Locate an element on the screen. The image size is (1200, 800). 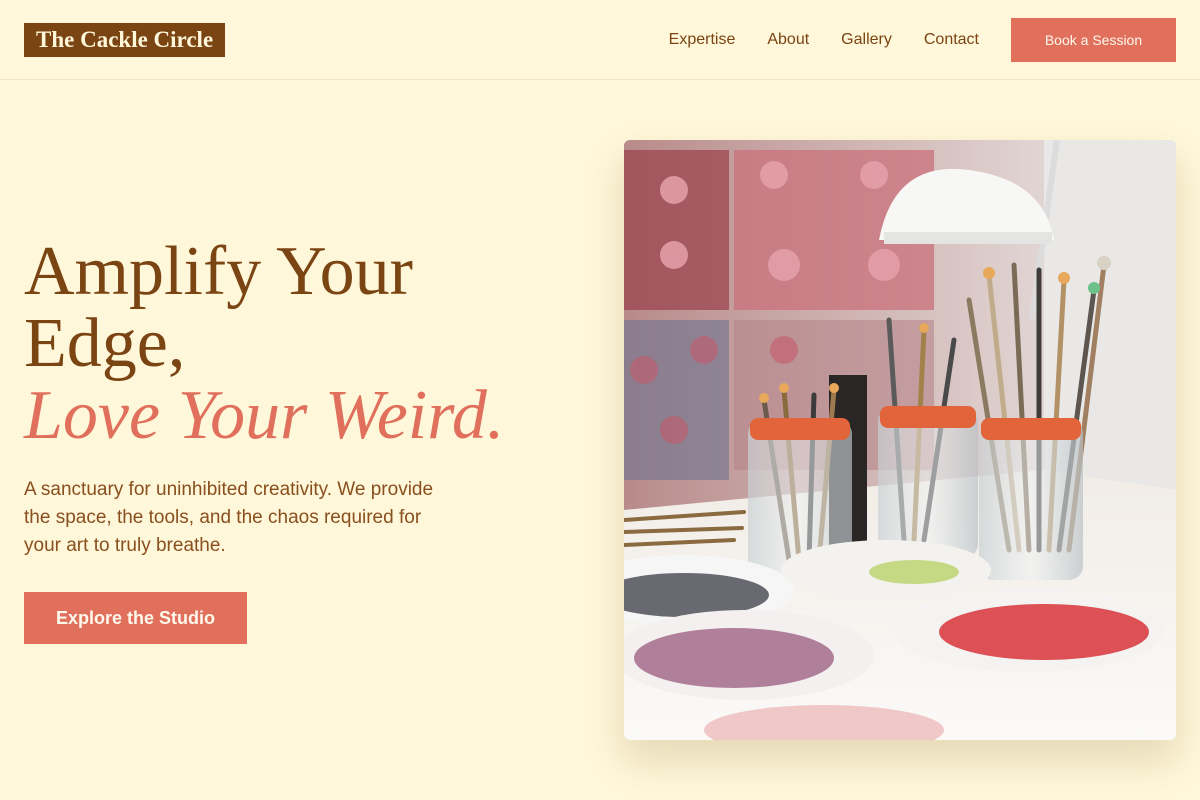
nav-about: About is located at coordinates (788, 40).